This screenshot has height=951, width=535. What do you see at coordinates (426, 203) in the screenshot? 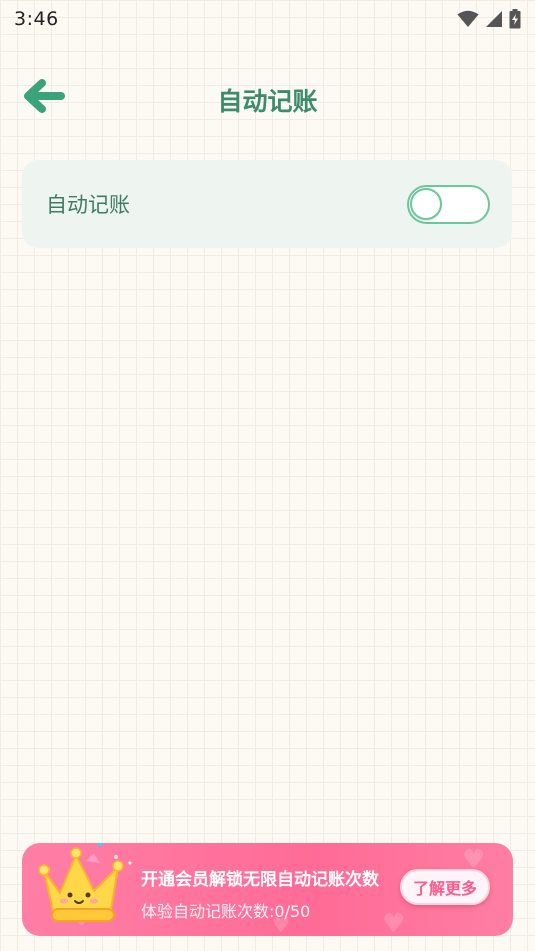
I see `toggle-knob` at bounding box center [426, 203].